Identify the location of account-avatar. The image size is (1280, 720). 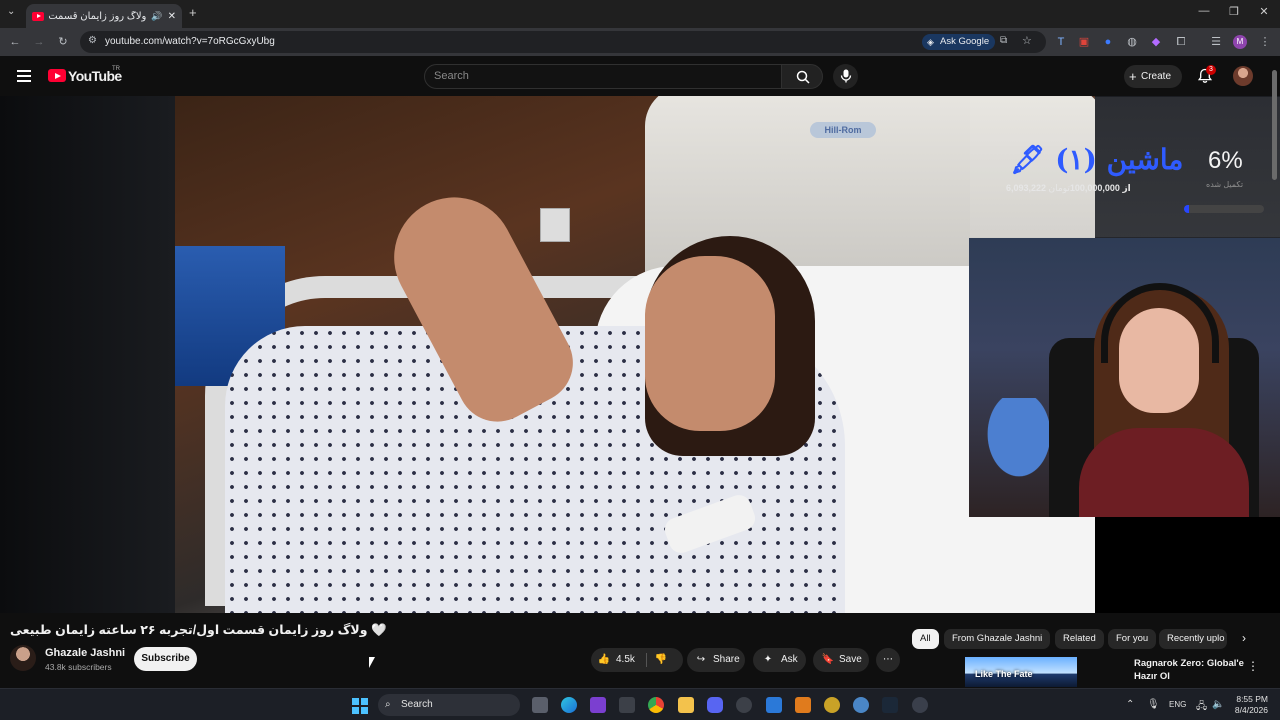
(1243, 76).